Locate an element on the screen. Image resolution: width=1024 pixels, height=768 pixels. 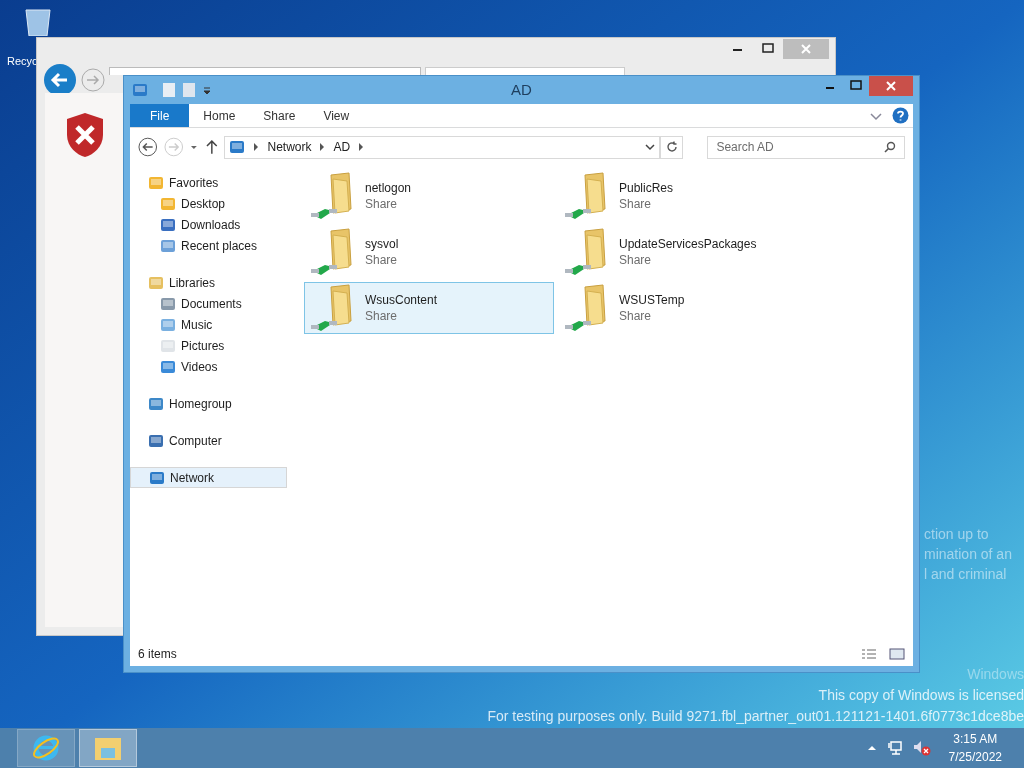
chevron-down-icon is located at coordinates (649, 147).